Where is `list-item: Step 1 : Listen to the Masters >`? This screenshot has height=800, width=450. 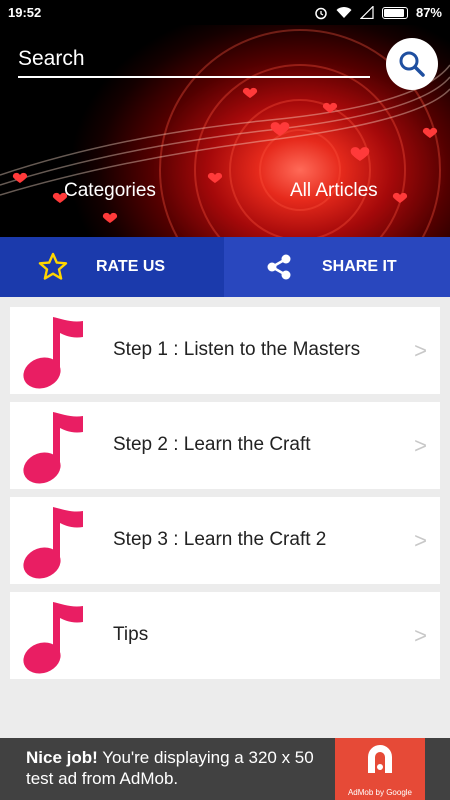
list-item: Step 1 : Listen to the Masters > is located at coordinates (225, 350).